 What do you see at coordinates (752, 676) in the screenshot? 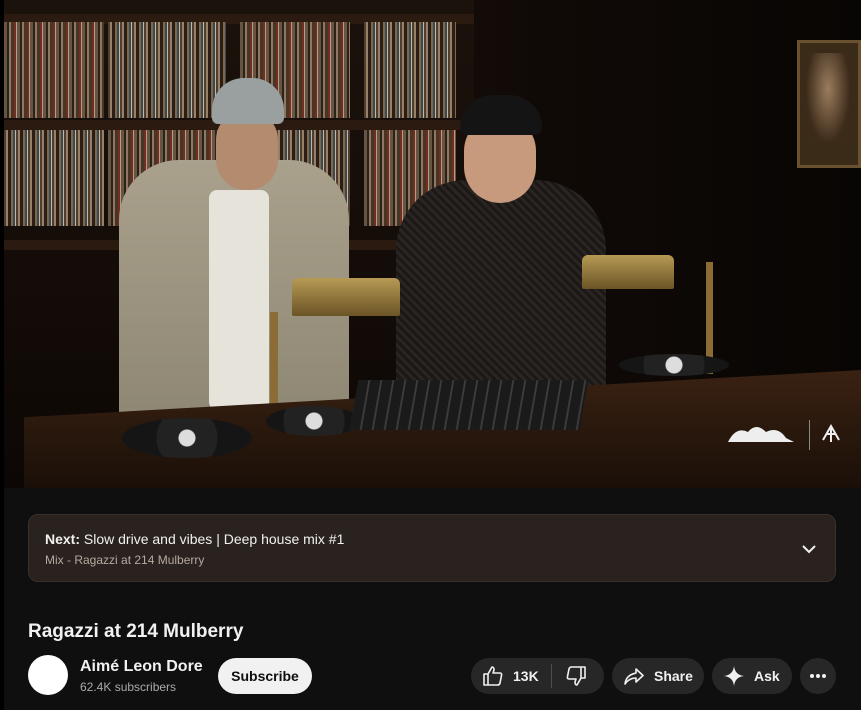
I see `ask-button: Ask` at bounding box center [752, 676].